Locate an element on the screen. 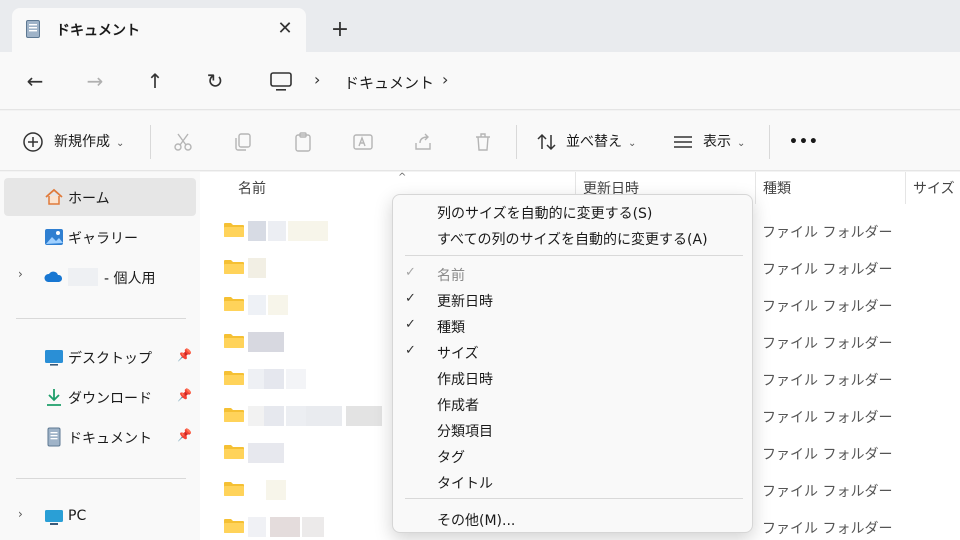 The image size is (960, 540). more-options-icon: ••• is located at coordinates (804, 142).